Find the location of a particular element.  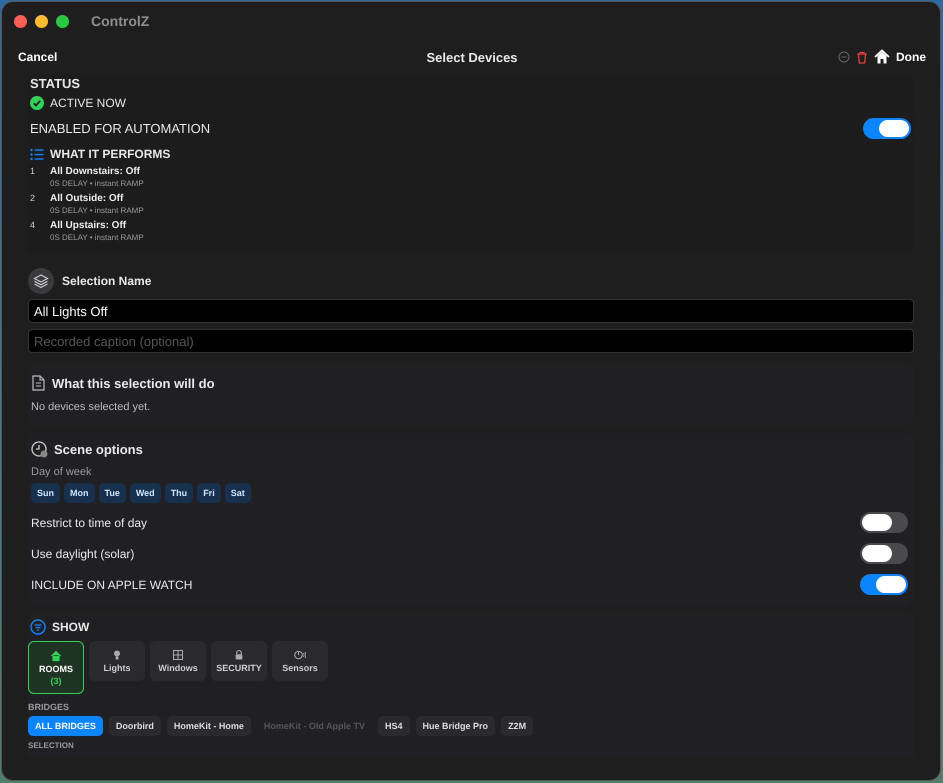

group-label: BRIDGES is located at coordinates (49, 707).